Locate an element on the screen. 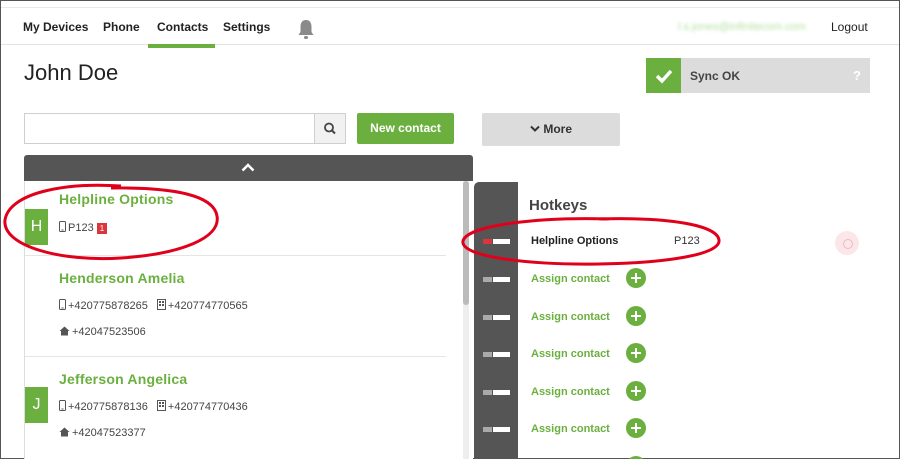  contact-home: +42047523506 is located at coordinates (109, 332).